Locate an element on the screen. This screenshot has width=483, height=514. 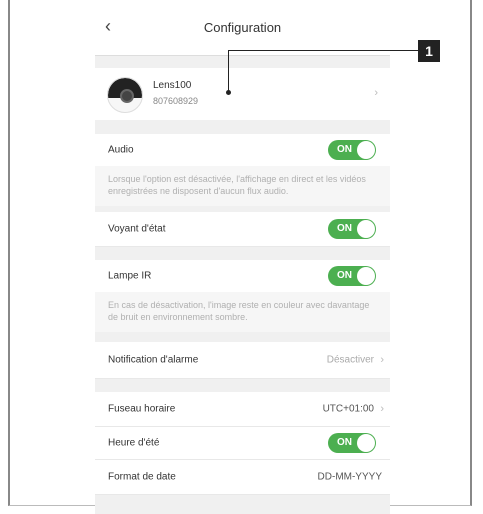
status-light-toggle: ON is located at coordinates (352, 229).